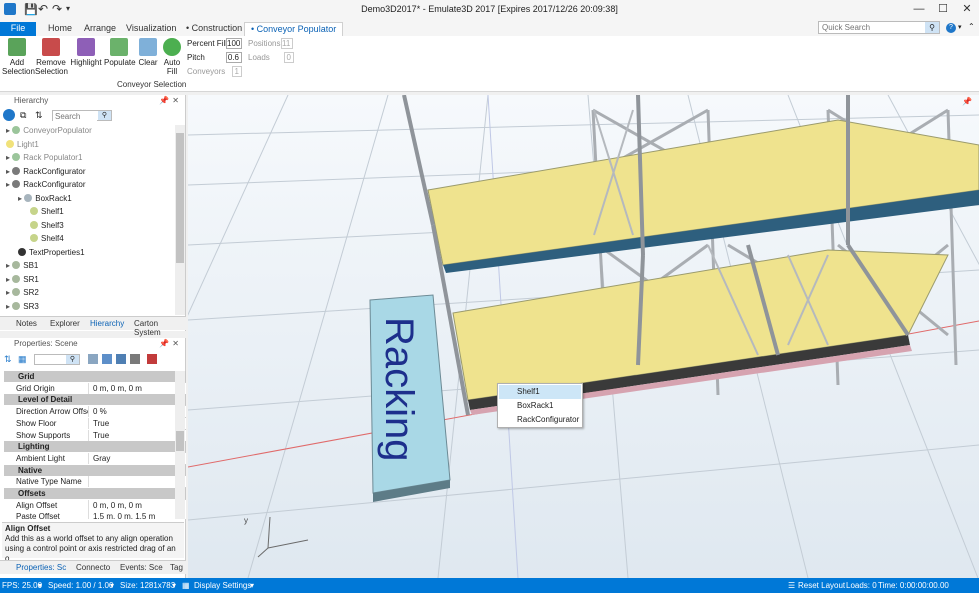 The image size is (979, 593). Describe the element at coordinates (176, 567) in the screenshot. I see `tab-tags: Tag` at that location.